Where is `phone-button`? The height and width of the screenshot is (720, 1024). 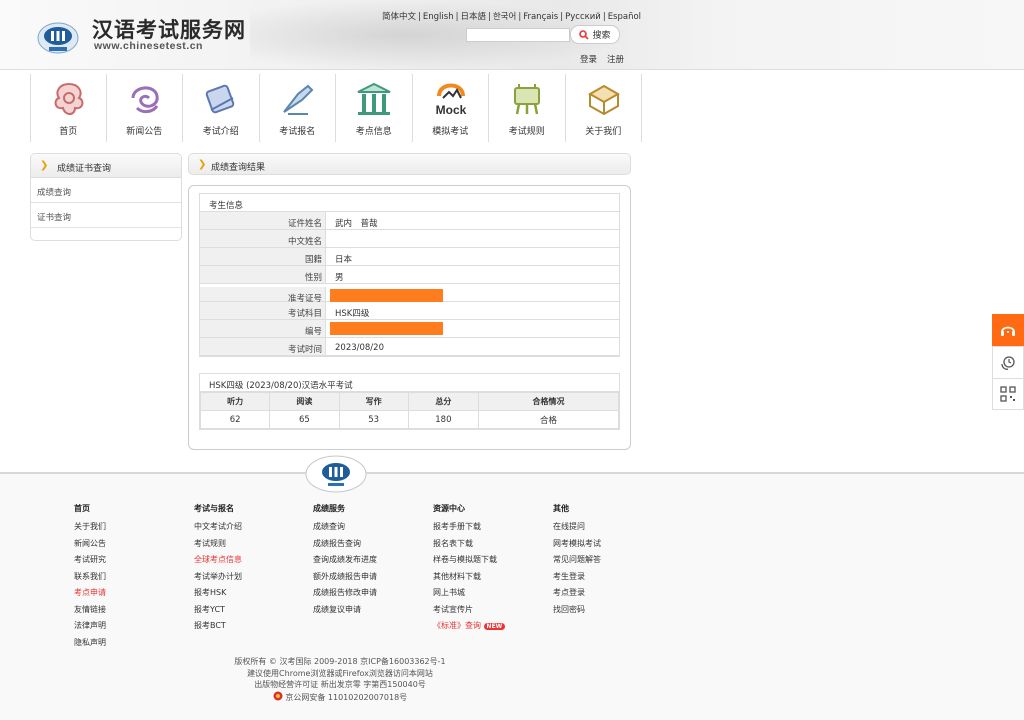
phone-button is located at coordinates (1008, 362).